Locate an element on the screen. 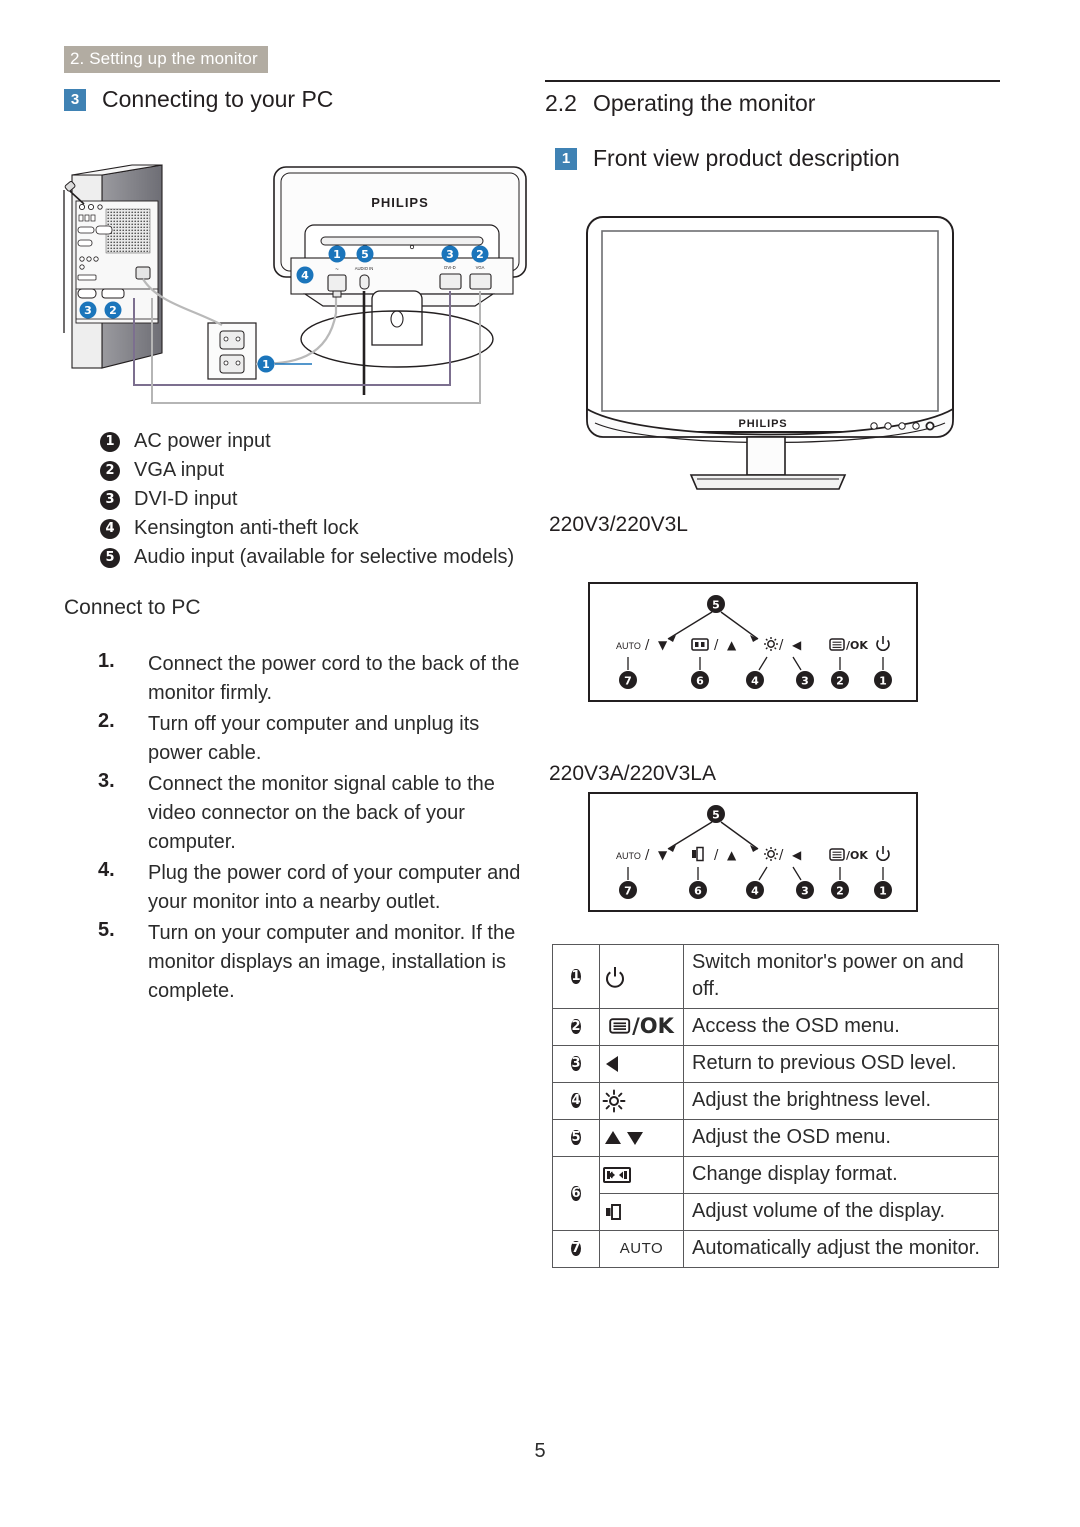 The height and width of the screenshot is (1527, 1080). control-panel-diagram-1: 5 AUTO / ▼ / ▲ / ◀ /OK 7 6 4 3 2 1 is located at coordinates (753, 642).